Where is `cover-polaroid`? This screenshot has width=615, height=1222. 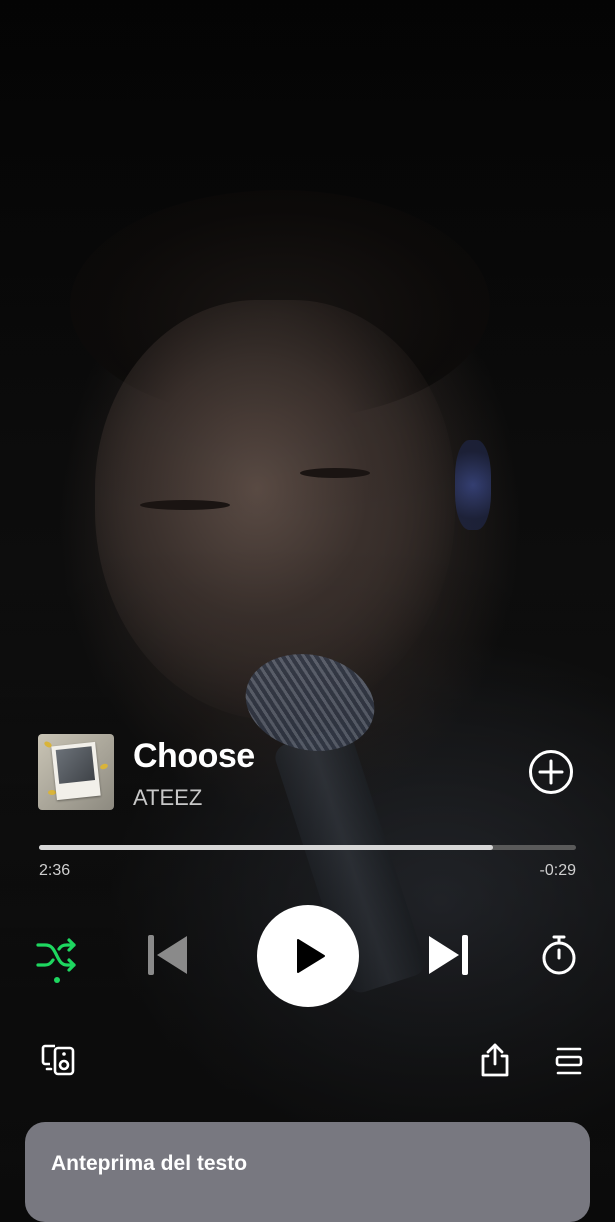
cover-polaroid is located at coordinates (76, 771).